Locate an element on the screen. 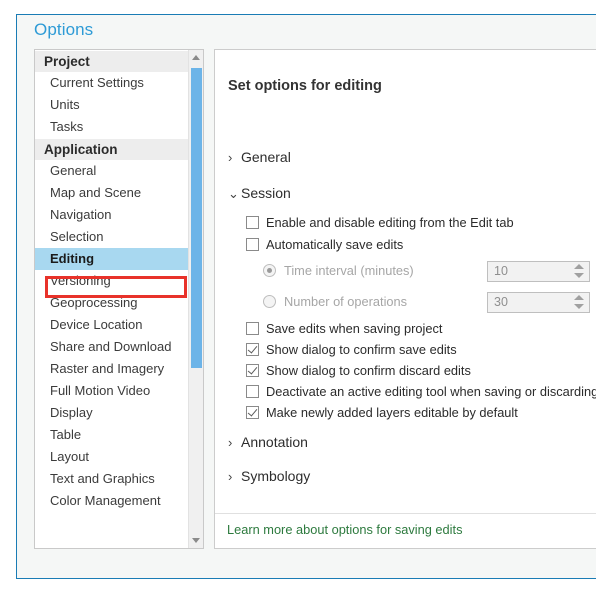 The image size is (596, 599). checkbox-label-confirm-discard-edits: Show dialog to confirm discard edits is located at coordinates (368, 370).